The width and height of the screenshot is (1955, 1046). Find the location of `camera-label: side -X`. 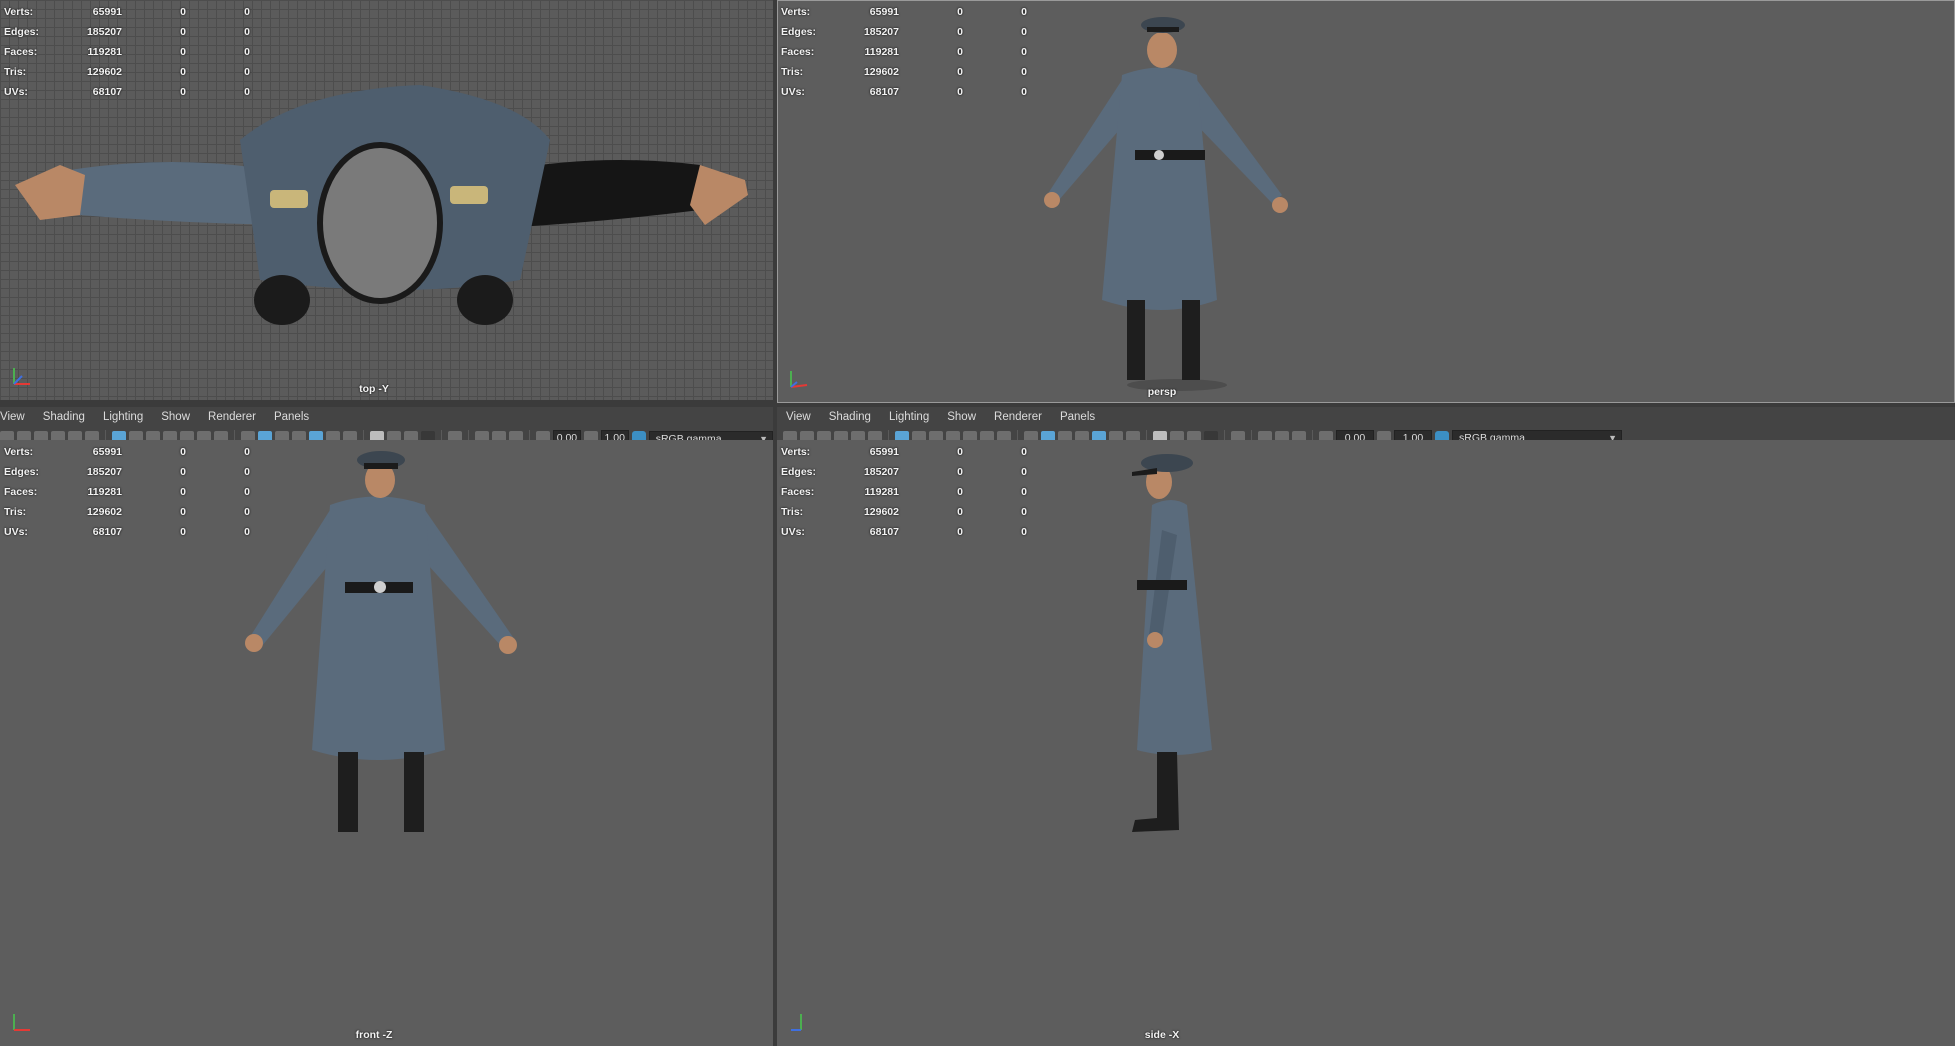

camera-label: side -X is located at coordinates (1162, 1035).